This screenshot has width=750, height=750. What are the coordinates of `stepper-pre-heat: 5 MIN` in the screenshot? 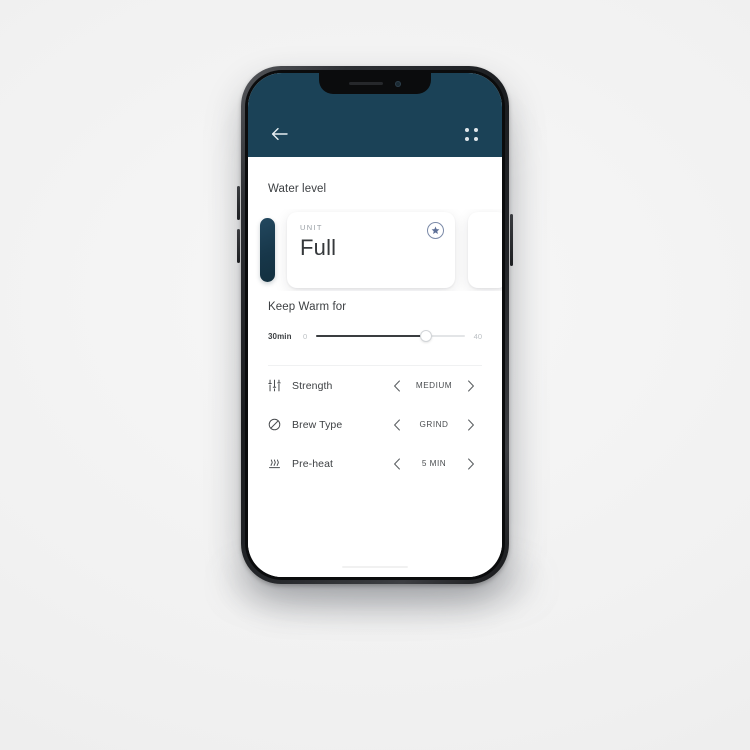 It's located at (434, 463).